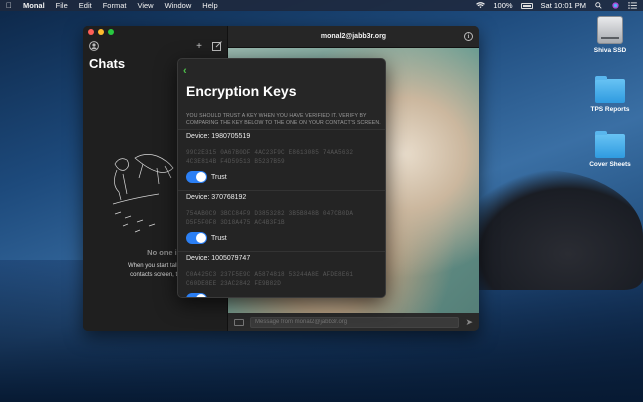  I want to click on window-controls, so click(101, 32).